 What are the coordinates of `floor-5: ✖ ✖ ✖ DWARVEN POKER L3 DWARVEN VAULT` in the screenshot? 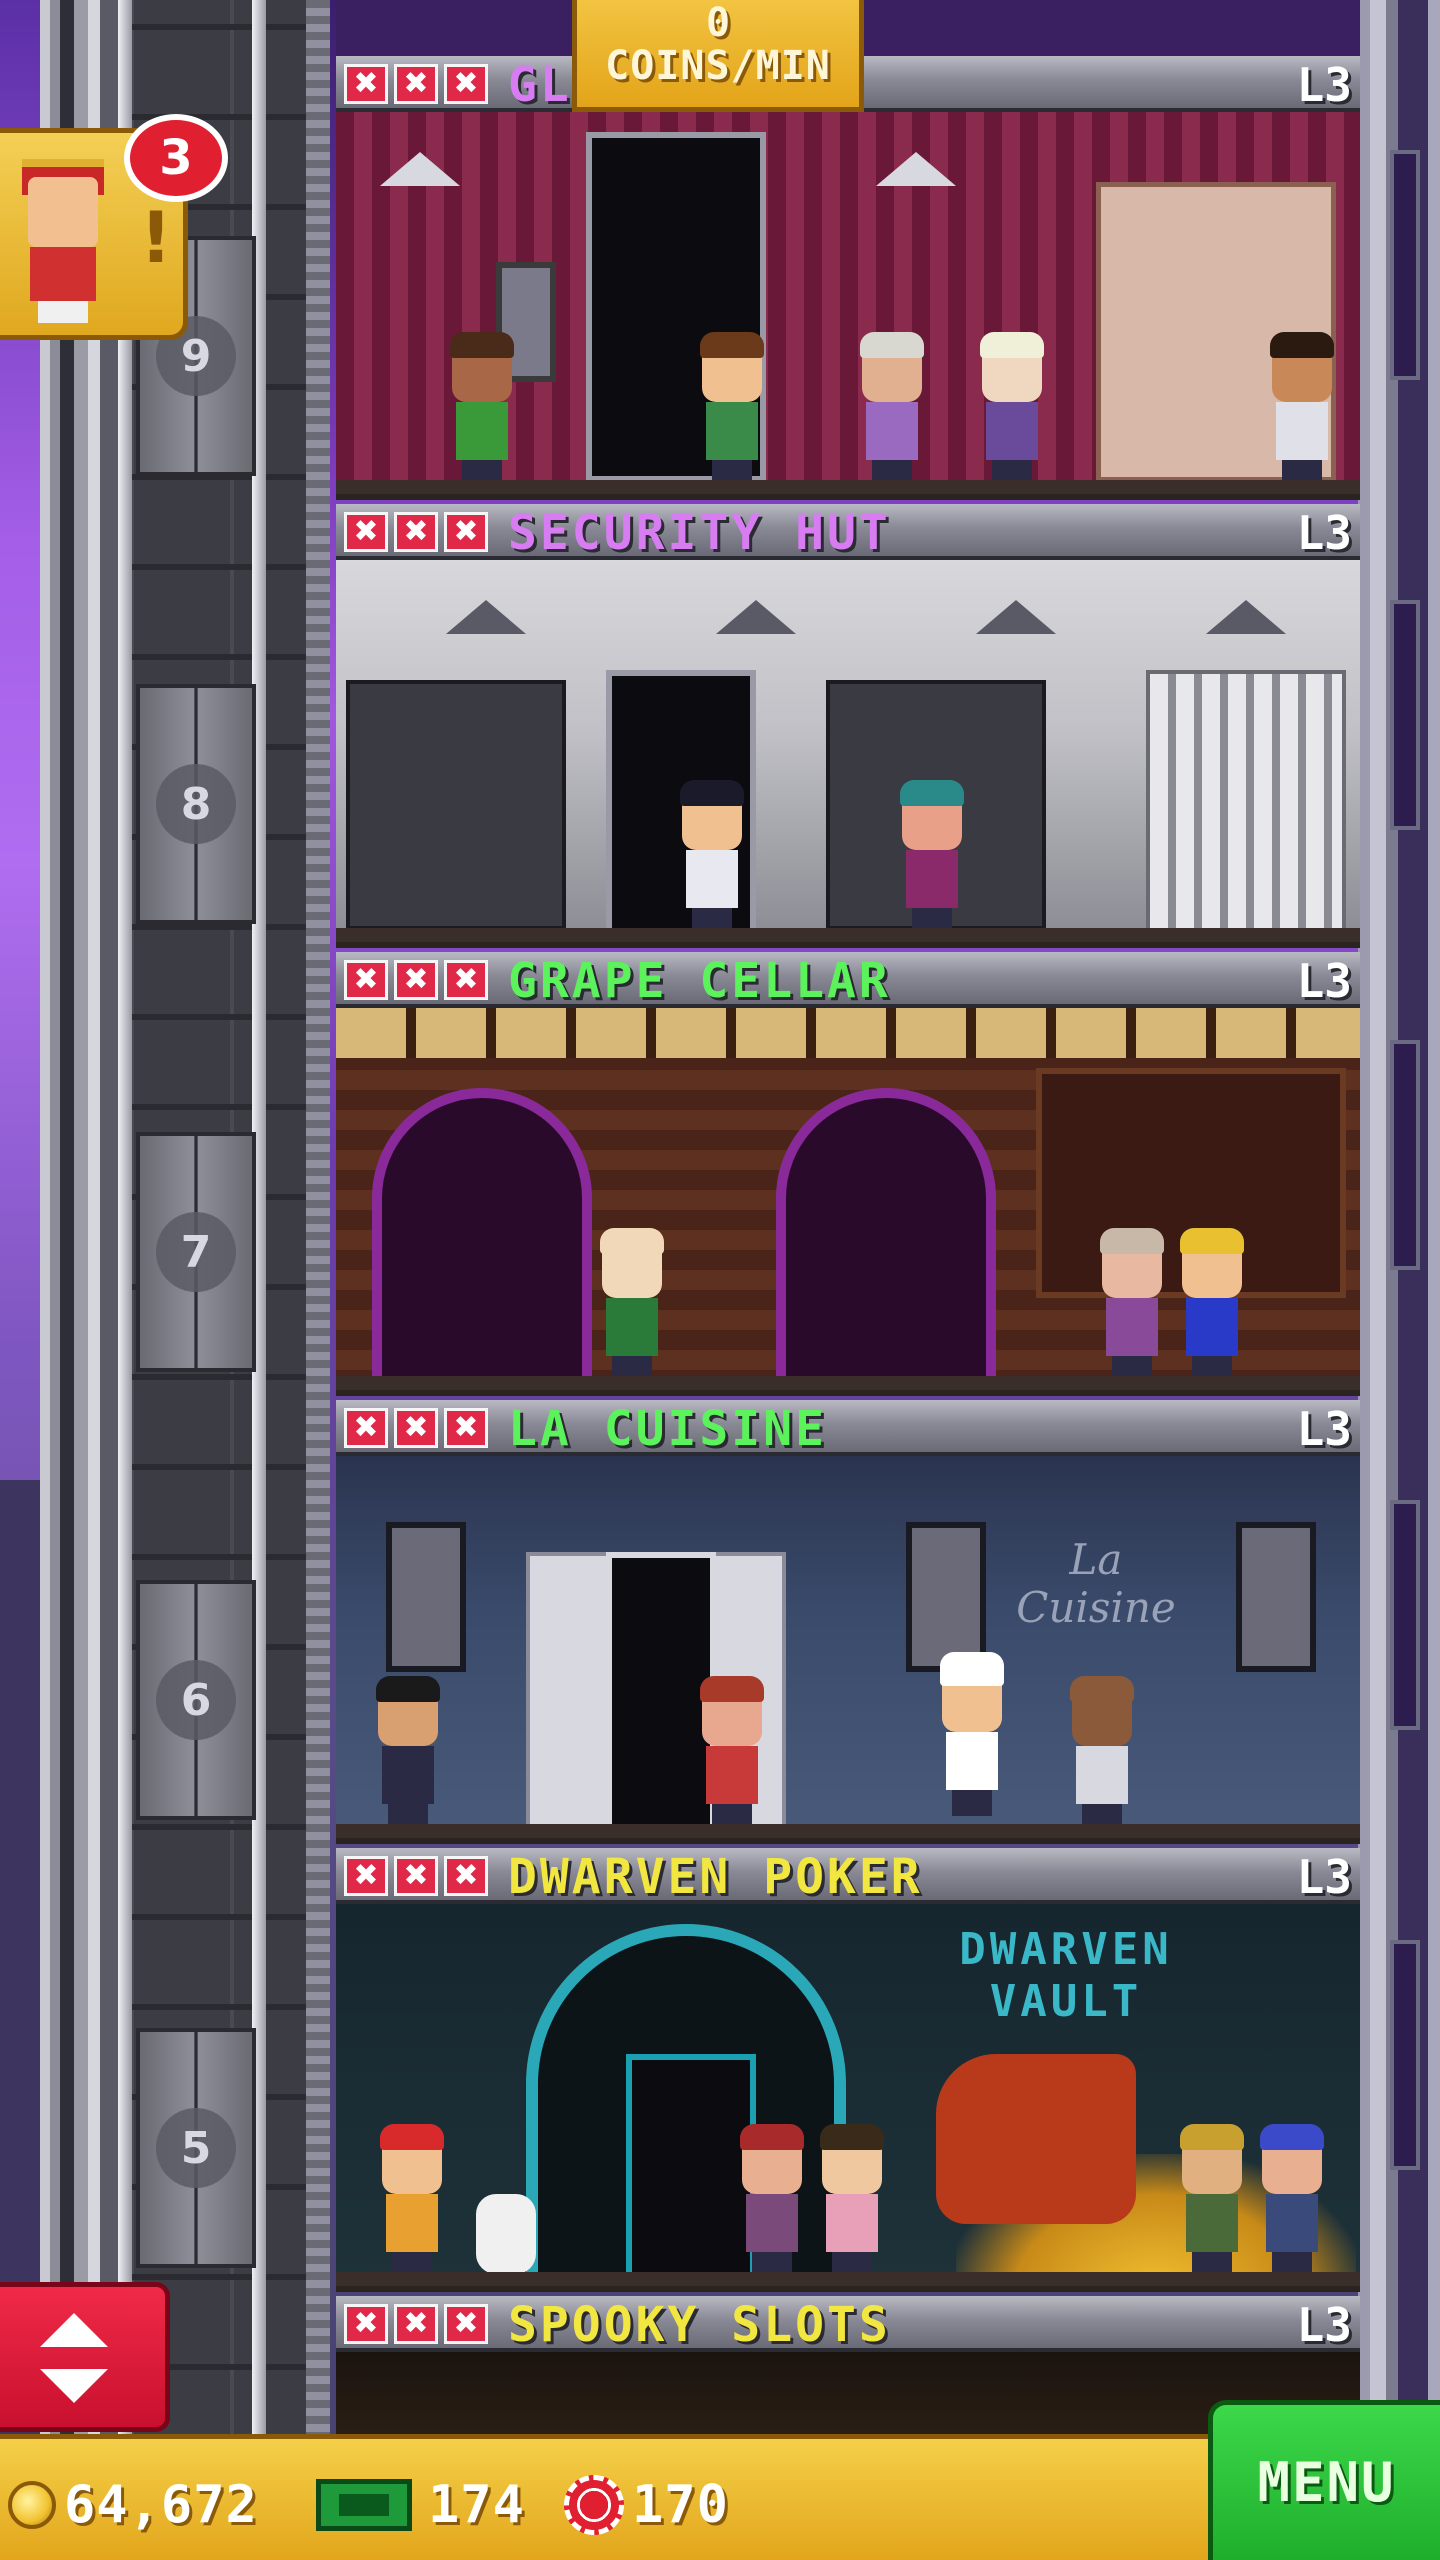 It's located at (848, 2072).